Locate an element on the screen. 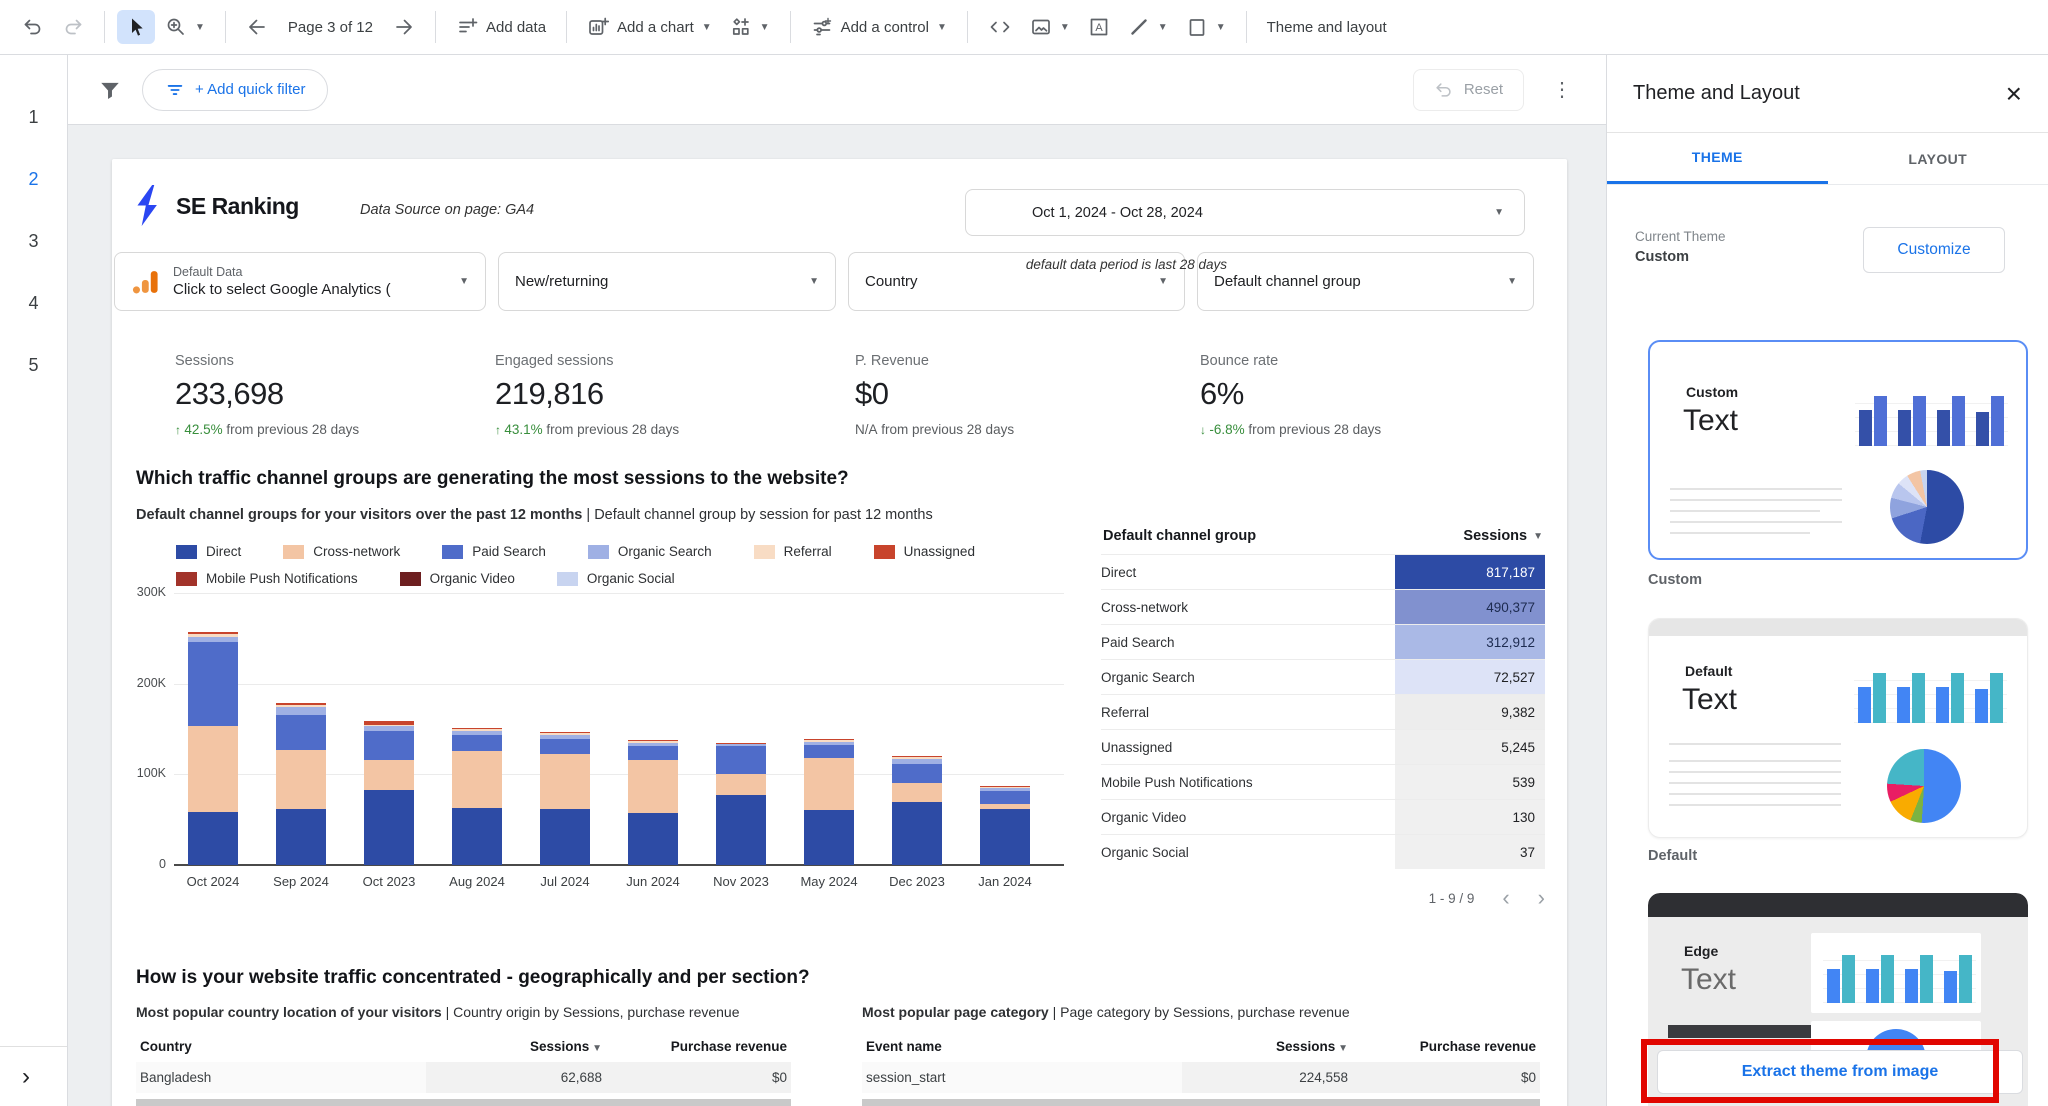 Image resolution: width=2048 pixels, height=1106 pixels. image-button: ▼ is located at coordinates (1050, 27).